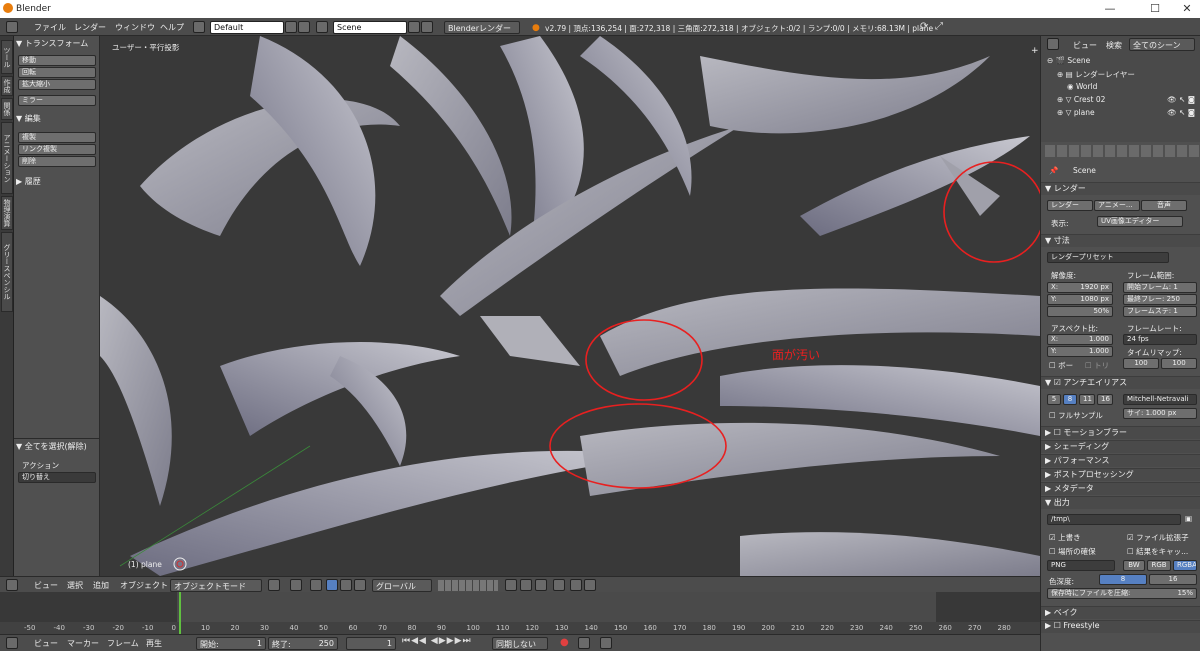 This screenshot has height=651, width=1200. I want to click on tab-tools: ツール, so click(7, 57).